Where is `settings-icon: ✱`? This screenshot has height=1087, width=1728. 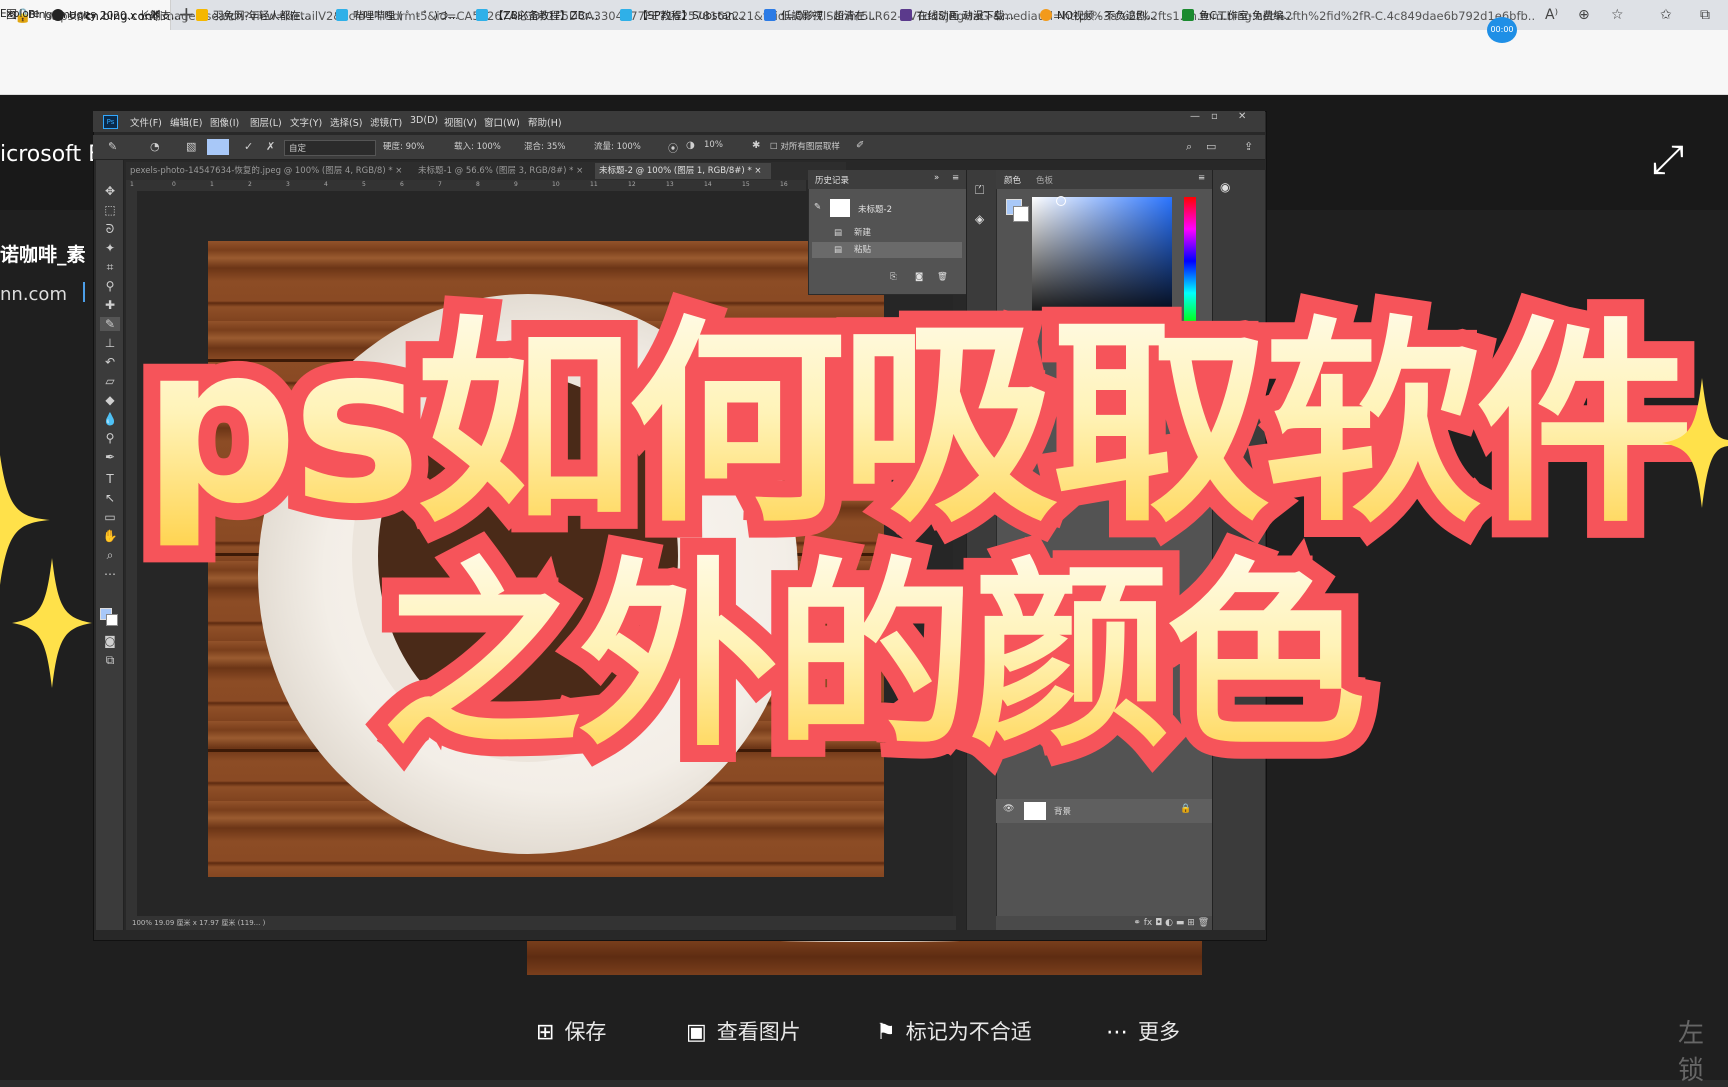
settings-icon: ✱ is located at coordinates (756, 145).